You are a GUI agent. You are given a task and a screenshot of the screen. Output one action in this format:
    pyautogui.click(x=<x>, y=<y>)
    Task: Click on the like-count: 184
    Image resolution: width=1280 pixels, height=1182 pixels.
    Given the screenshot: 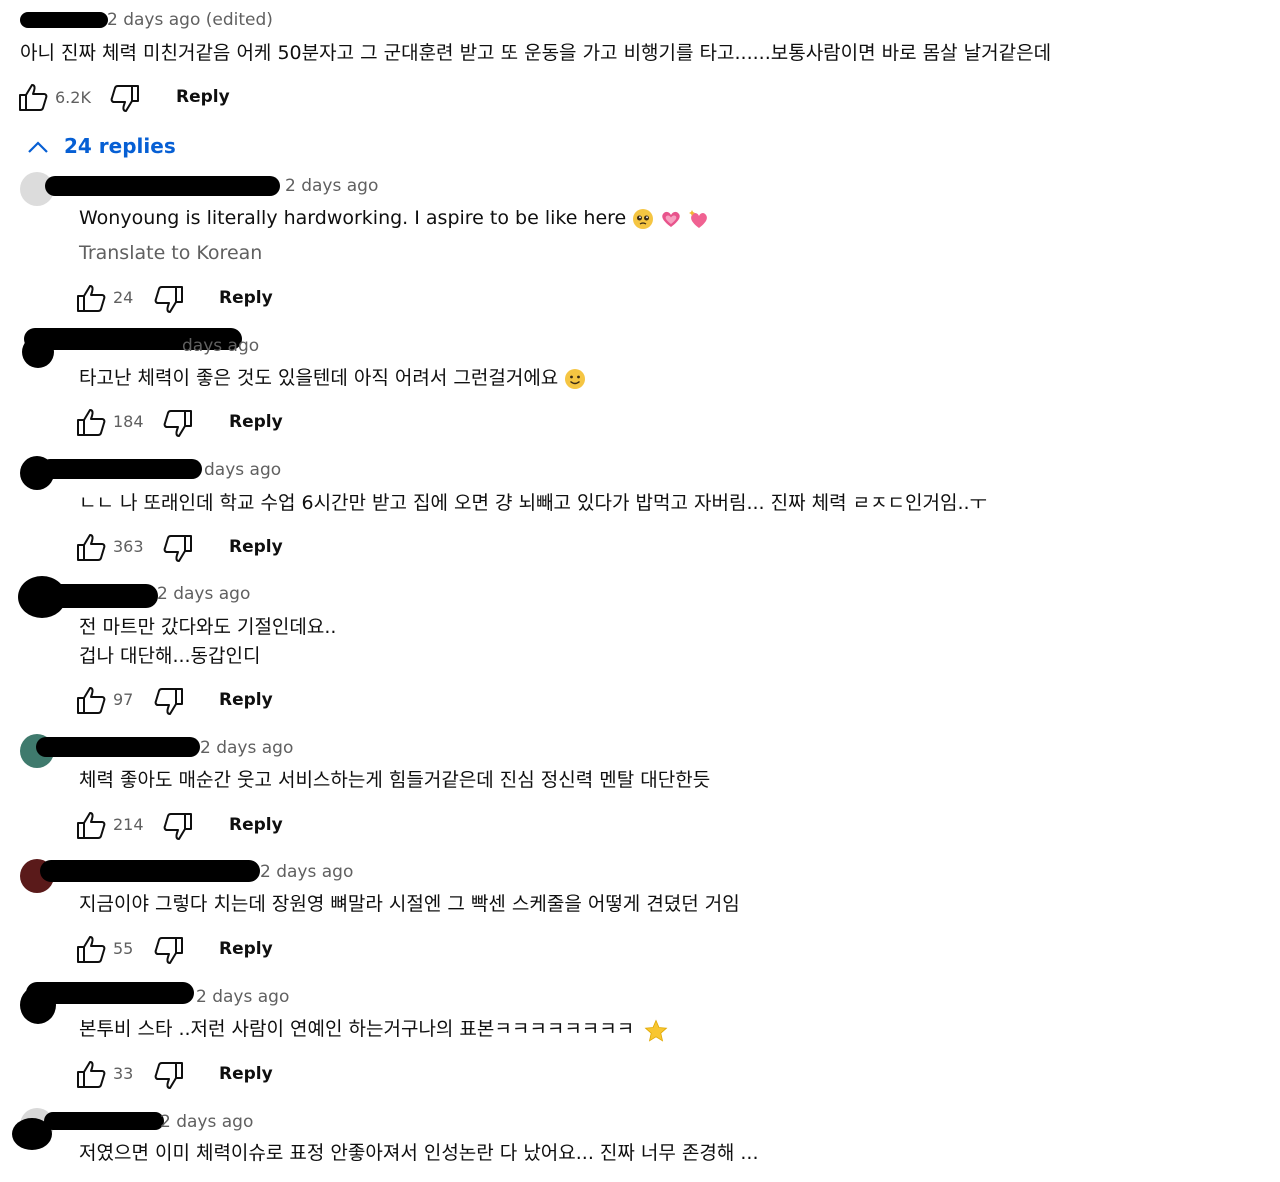 What is the action you would take?
    pyautogui.click(x=128, y=421)
    